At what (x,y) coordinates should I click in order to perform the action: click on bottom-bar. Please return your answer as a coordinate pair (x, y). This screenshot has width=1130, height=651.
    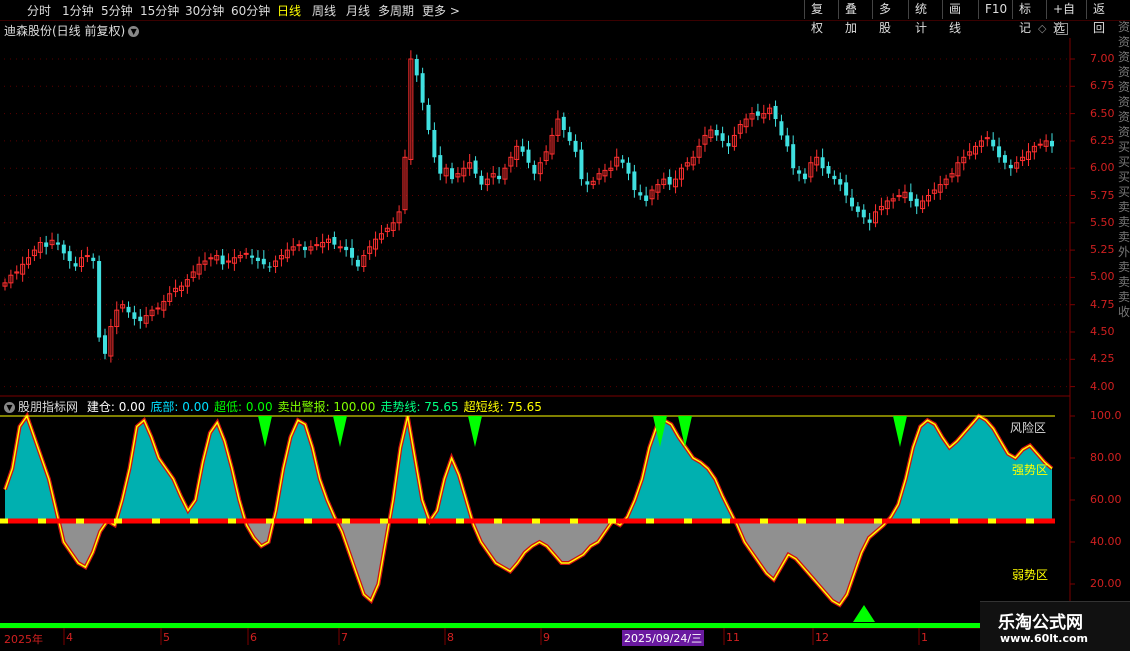
    Looking at the image, I should click on (490, 625).